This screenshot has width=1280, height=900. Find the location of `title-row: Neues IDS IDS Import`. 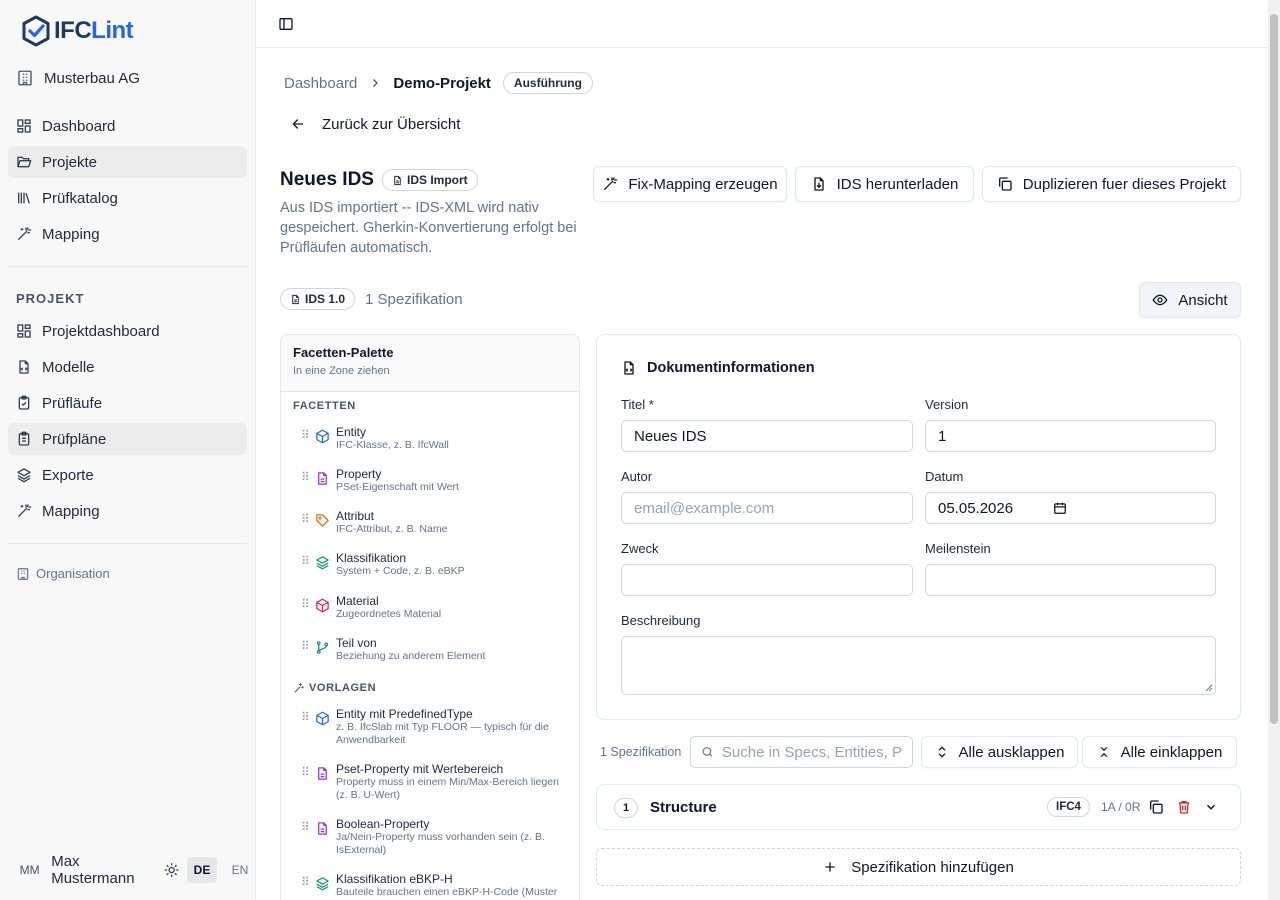

title-row: Neues IDS IDS Import is located at coordinates (379, 180).